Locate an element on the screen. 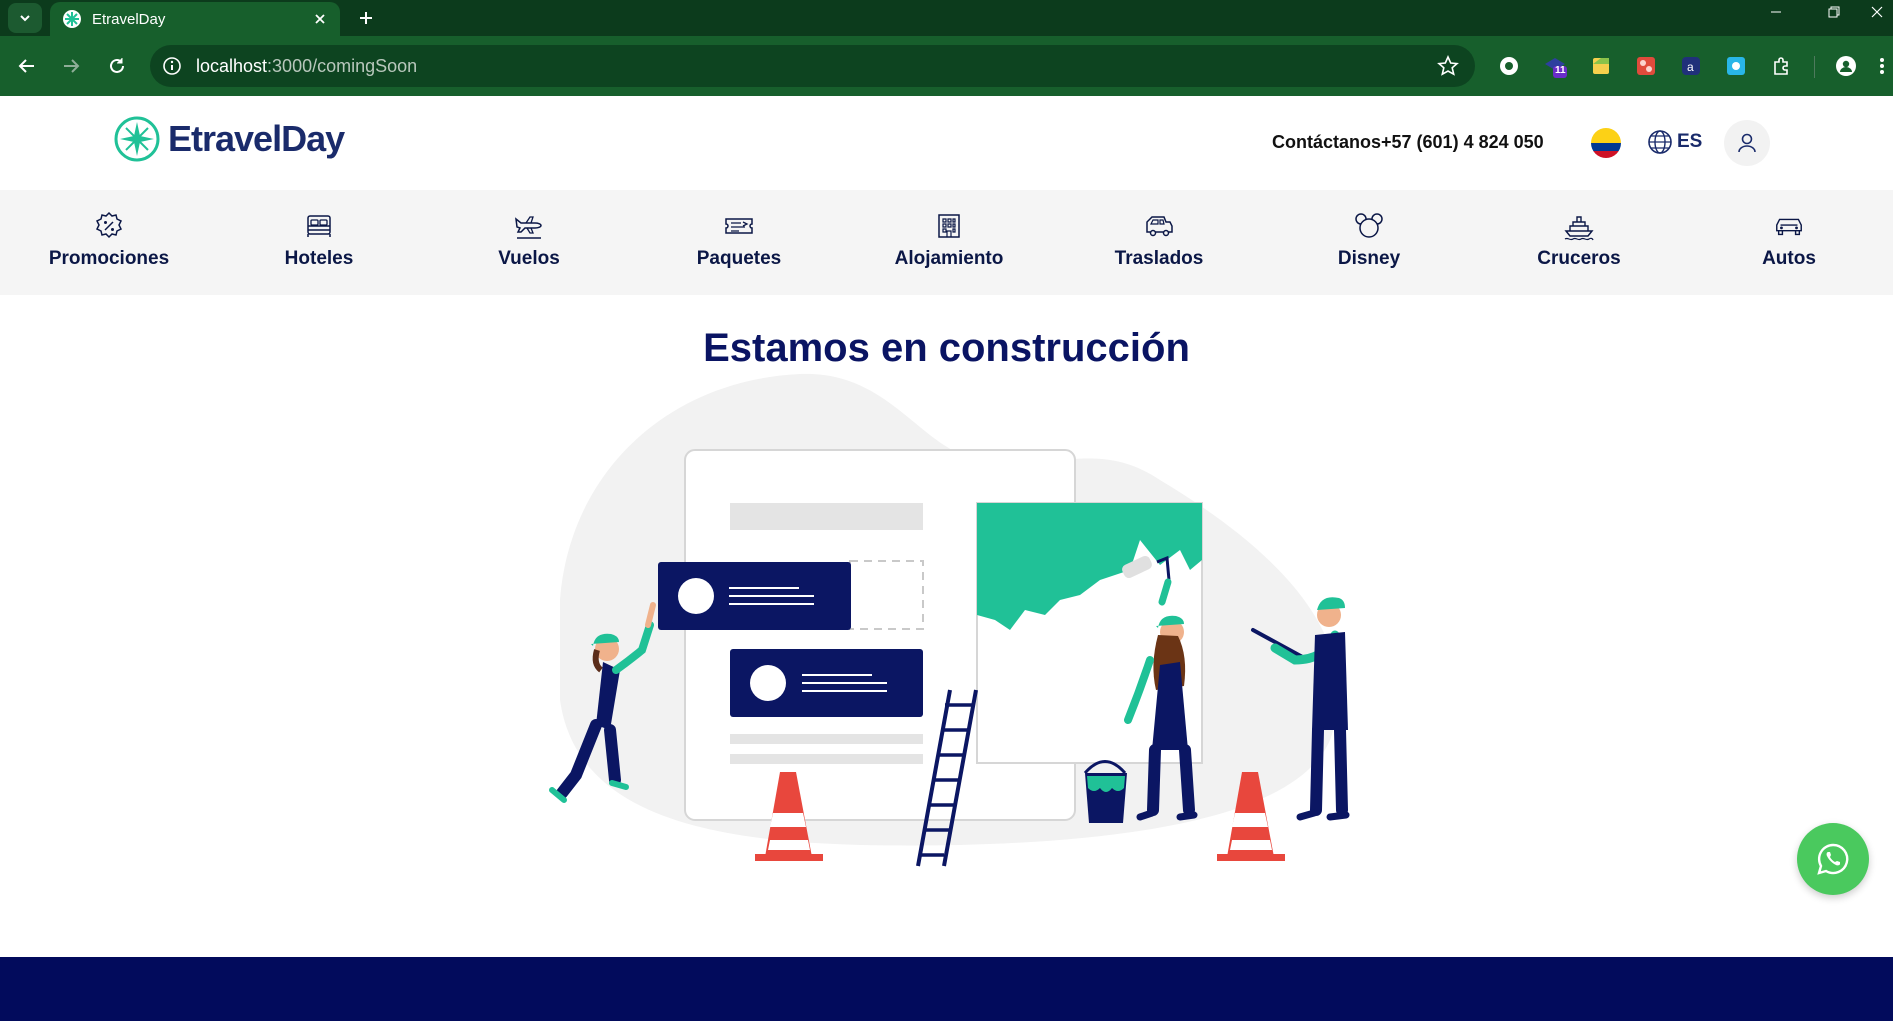 This screenshot has height=1021, width=1893. nav-label: Cruceros is located at coordinates (1579, 258).